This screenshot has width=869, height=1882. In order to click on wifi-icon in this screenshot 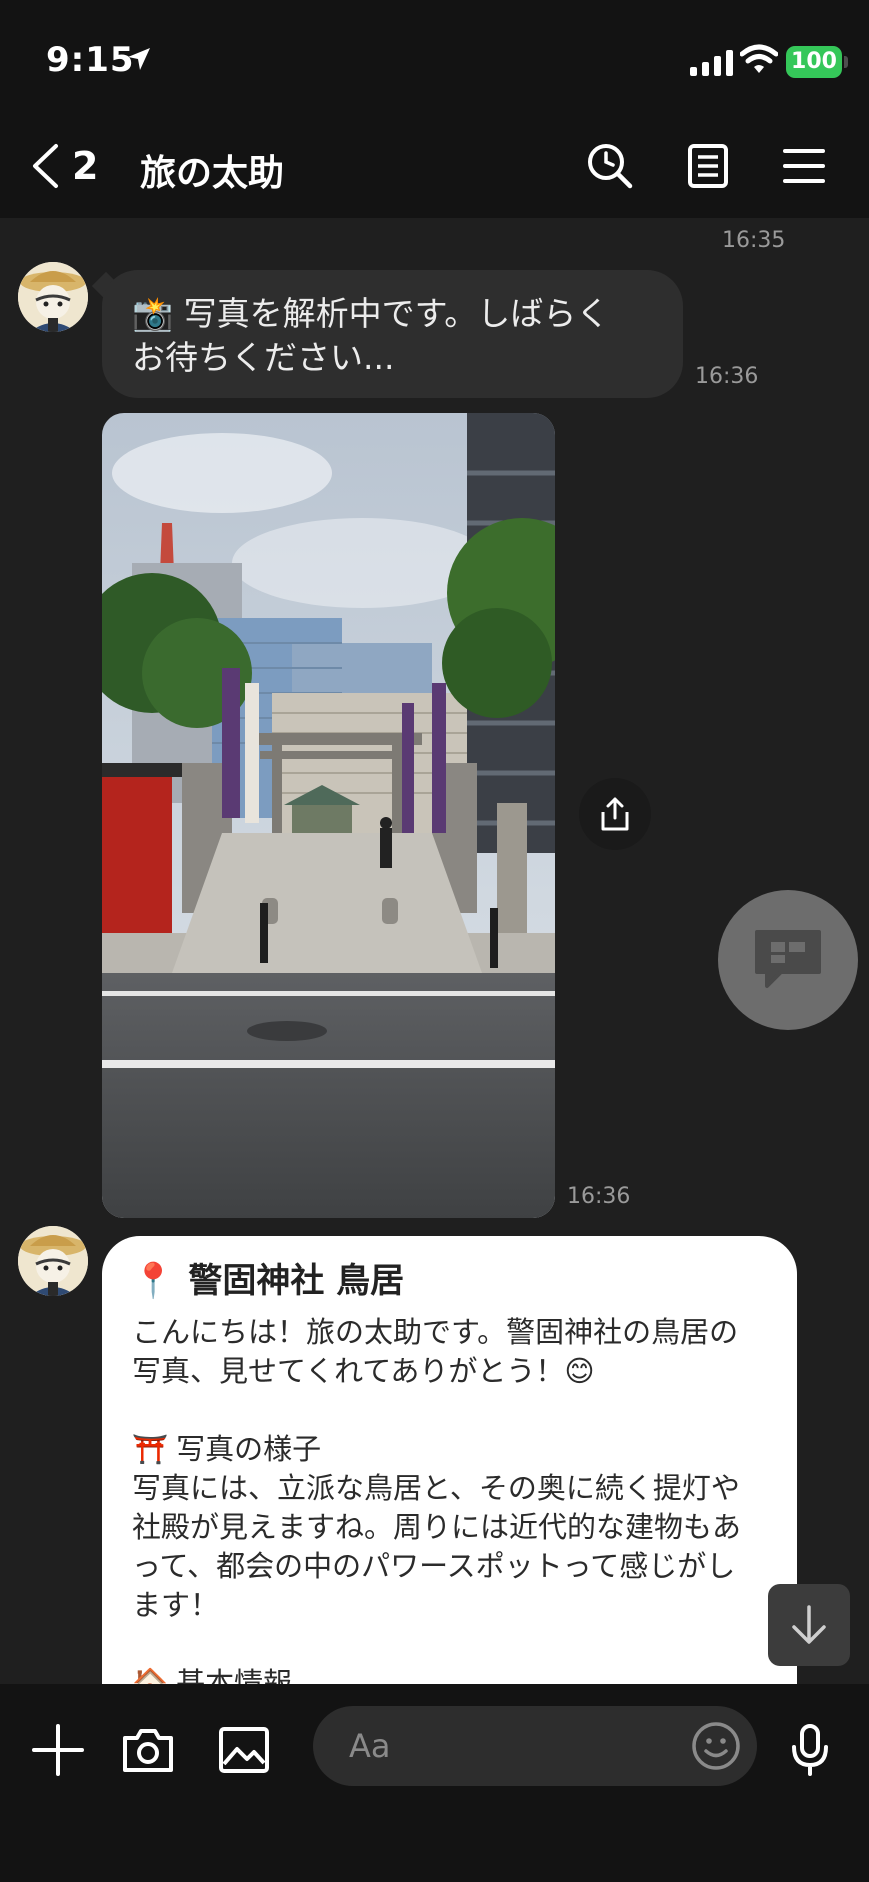, I will do `click(759, 58)`.